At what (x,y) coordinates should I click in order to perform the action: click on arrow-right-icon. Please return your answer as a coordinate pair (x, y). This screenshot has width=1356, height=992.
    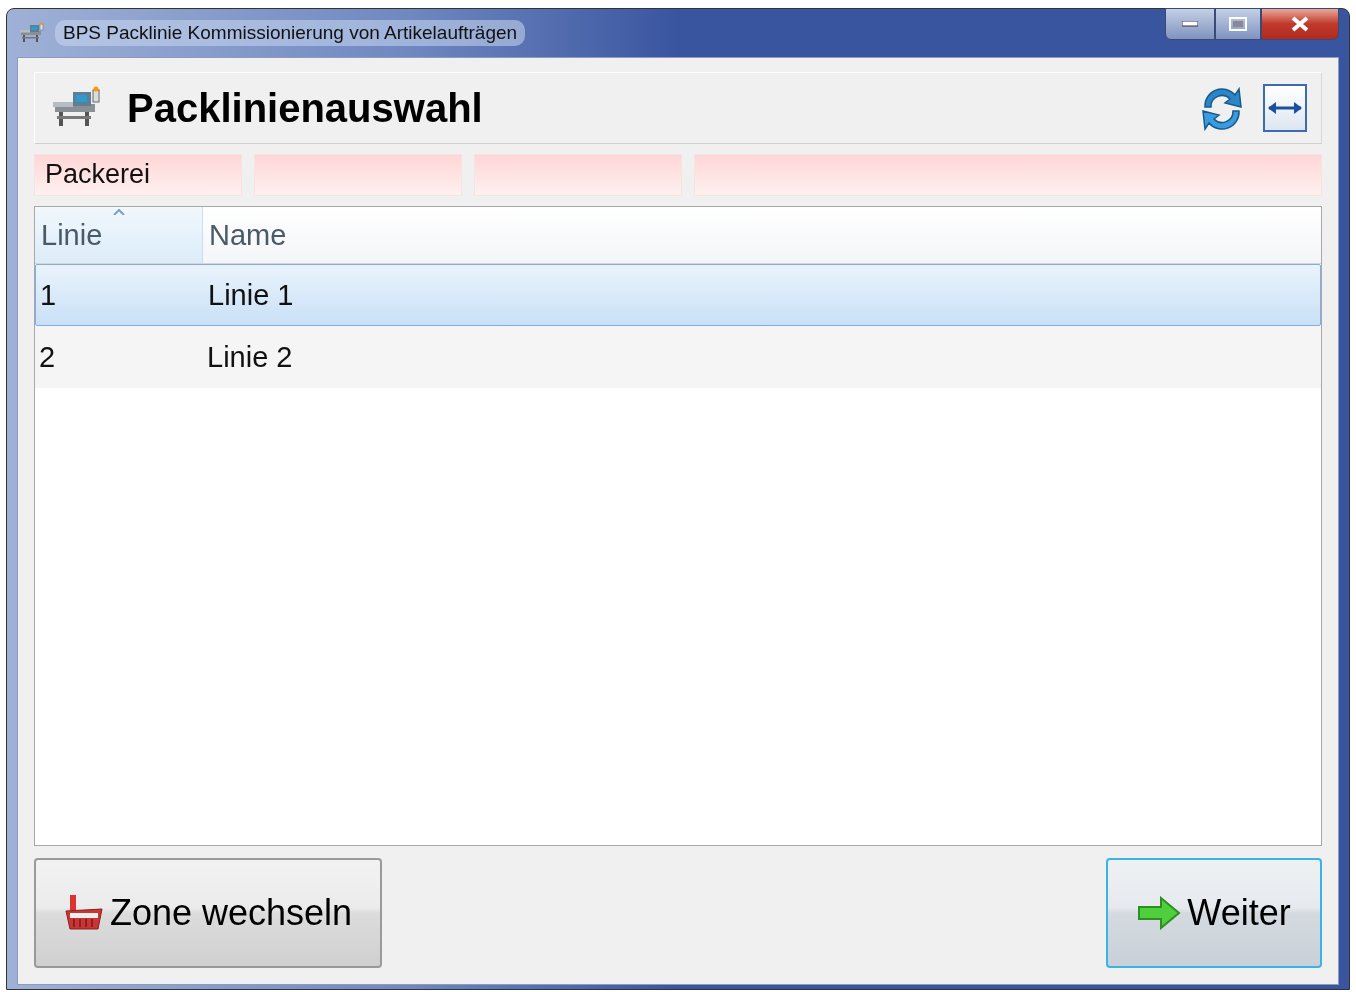
    Looking at the image, I should click on (1159, 913).